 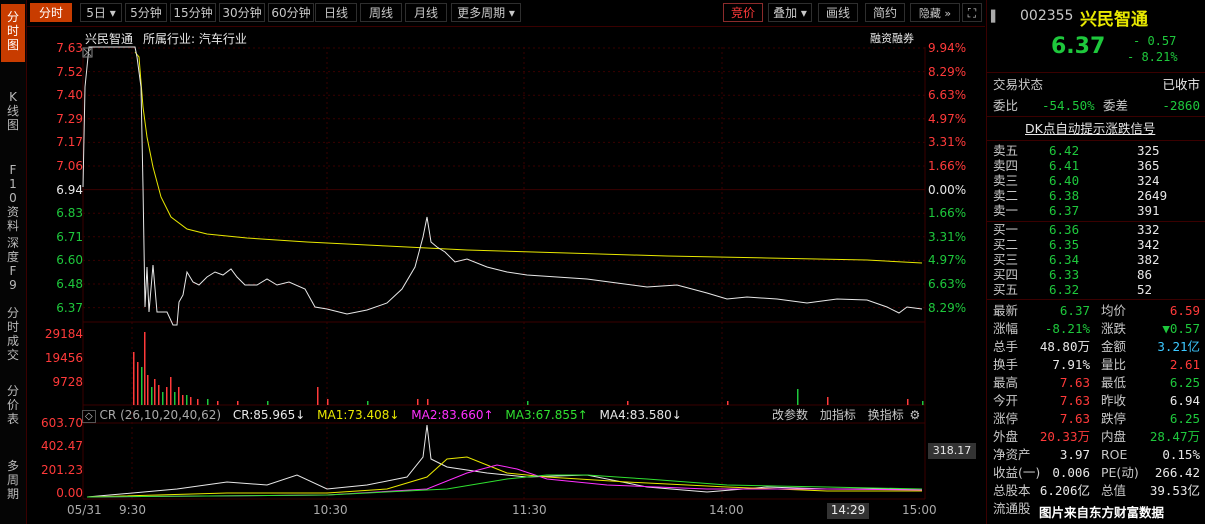 What do you see at coordinates (13, 489) in the screenshot?
I see `tab-multi-period: 多周期` at bounding box center [13, 489].